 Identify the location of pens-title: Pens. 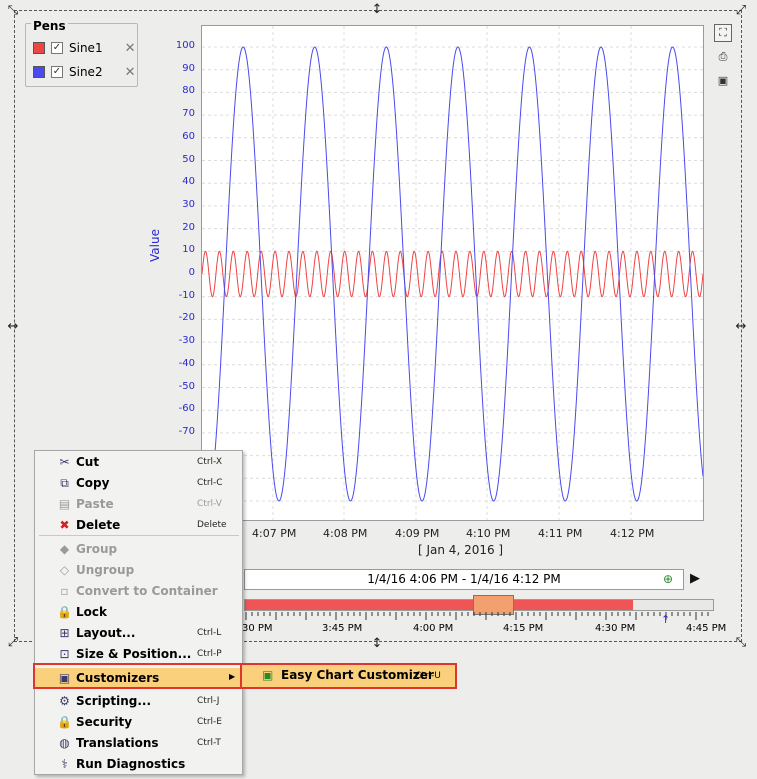
(49, 26).